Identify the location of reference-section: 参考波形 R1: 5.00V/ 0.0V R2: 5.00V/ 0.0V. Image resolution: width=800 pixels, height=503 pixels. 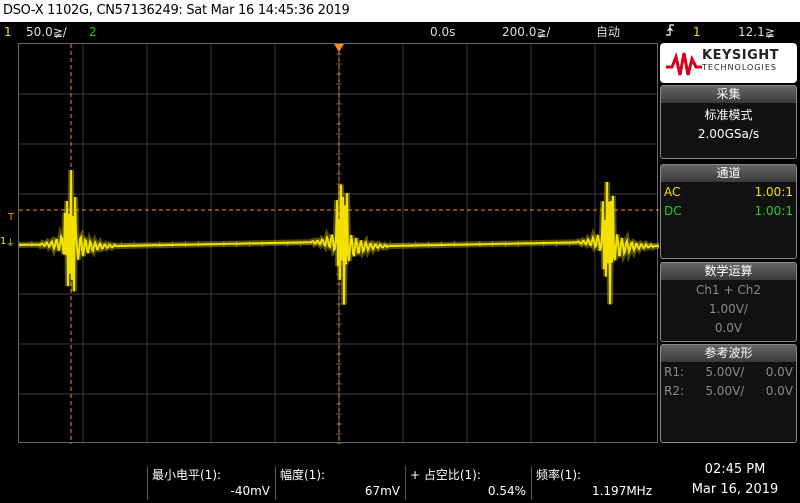
(728, 393).